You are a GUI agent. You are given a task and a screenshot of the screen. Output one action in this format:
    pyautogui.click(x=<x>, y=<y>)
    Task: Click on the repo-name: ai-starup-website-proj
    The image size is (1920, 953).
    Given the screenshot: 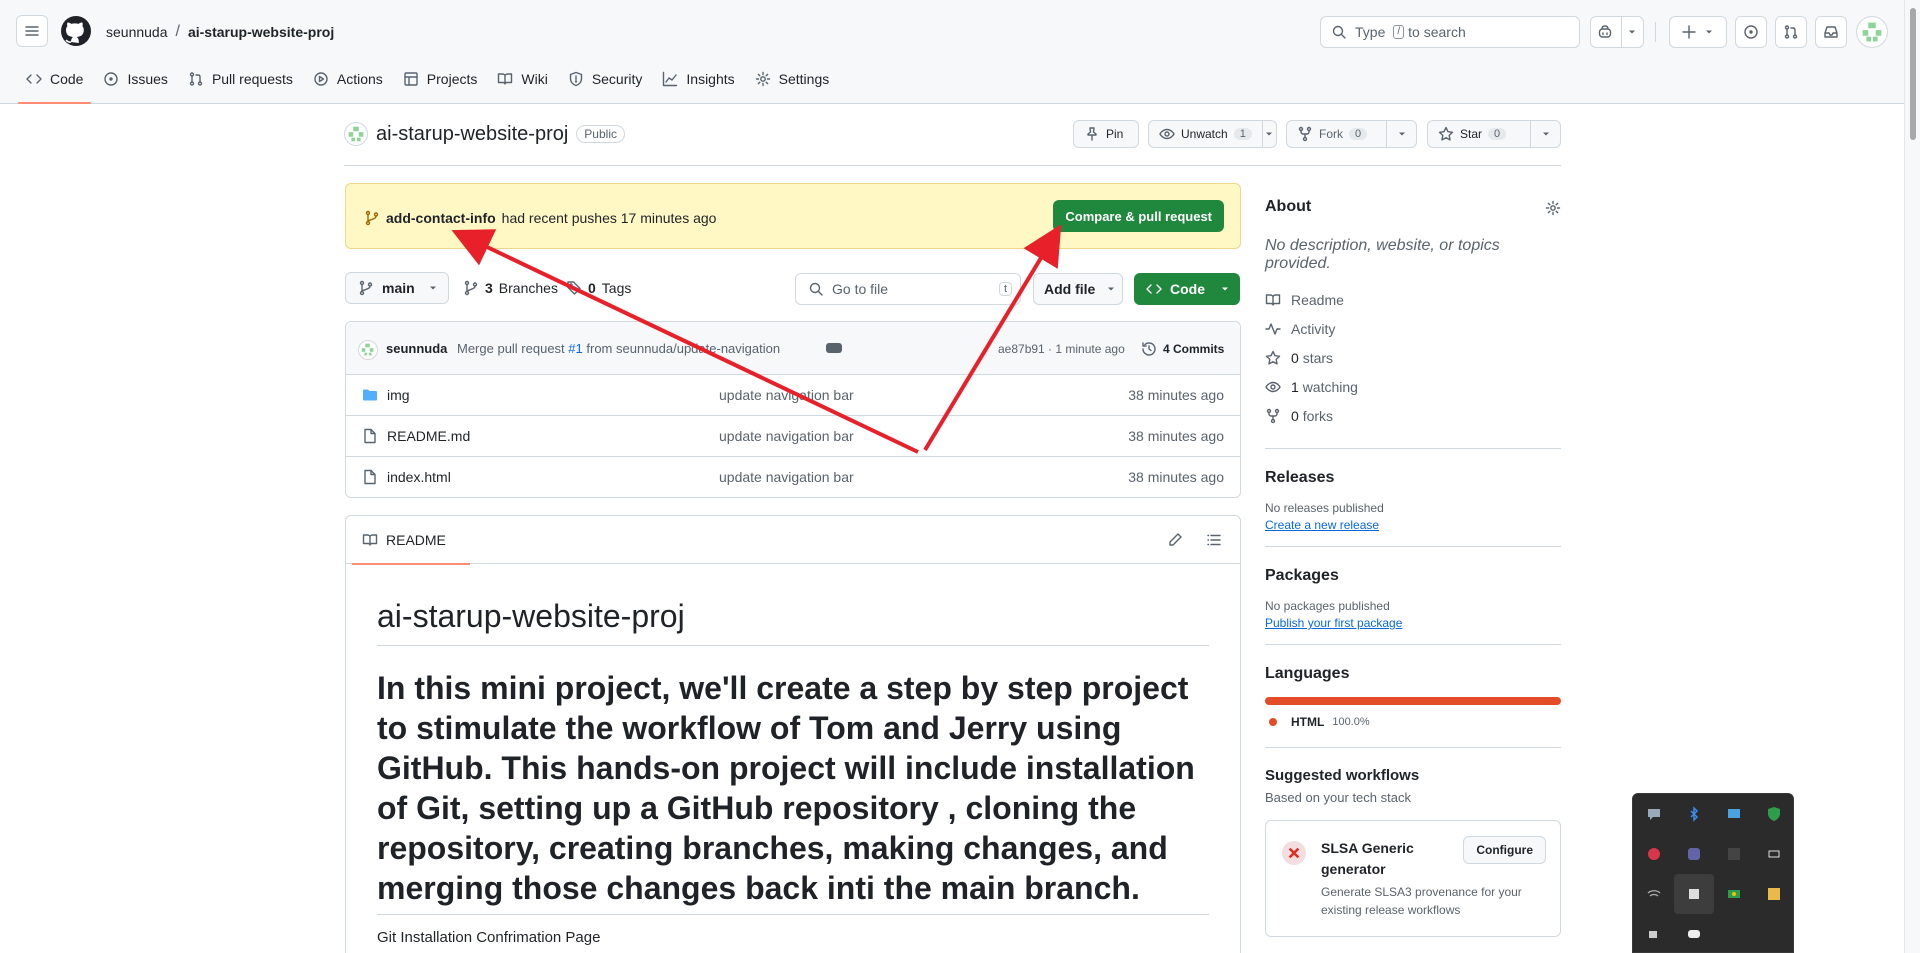 What is the action you would take?
    pyautogui.click(x=472, y=134)
    